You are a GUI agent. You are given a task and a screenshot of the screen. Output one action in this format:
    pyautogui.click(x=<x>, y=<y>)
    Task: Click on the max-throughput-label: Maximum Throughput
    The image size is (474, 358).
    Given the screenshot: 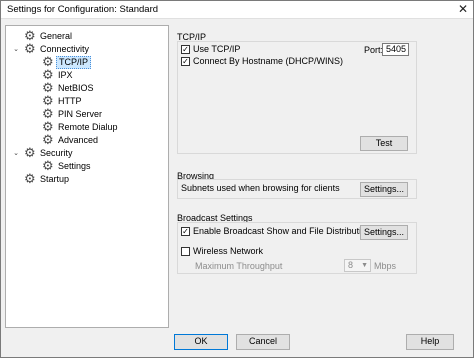 What is the action you would take?
    pyautogui.click(x=239, y=266)
    